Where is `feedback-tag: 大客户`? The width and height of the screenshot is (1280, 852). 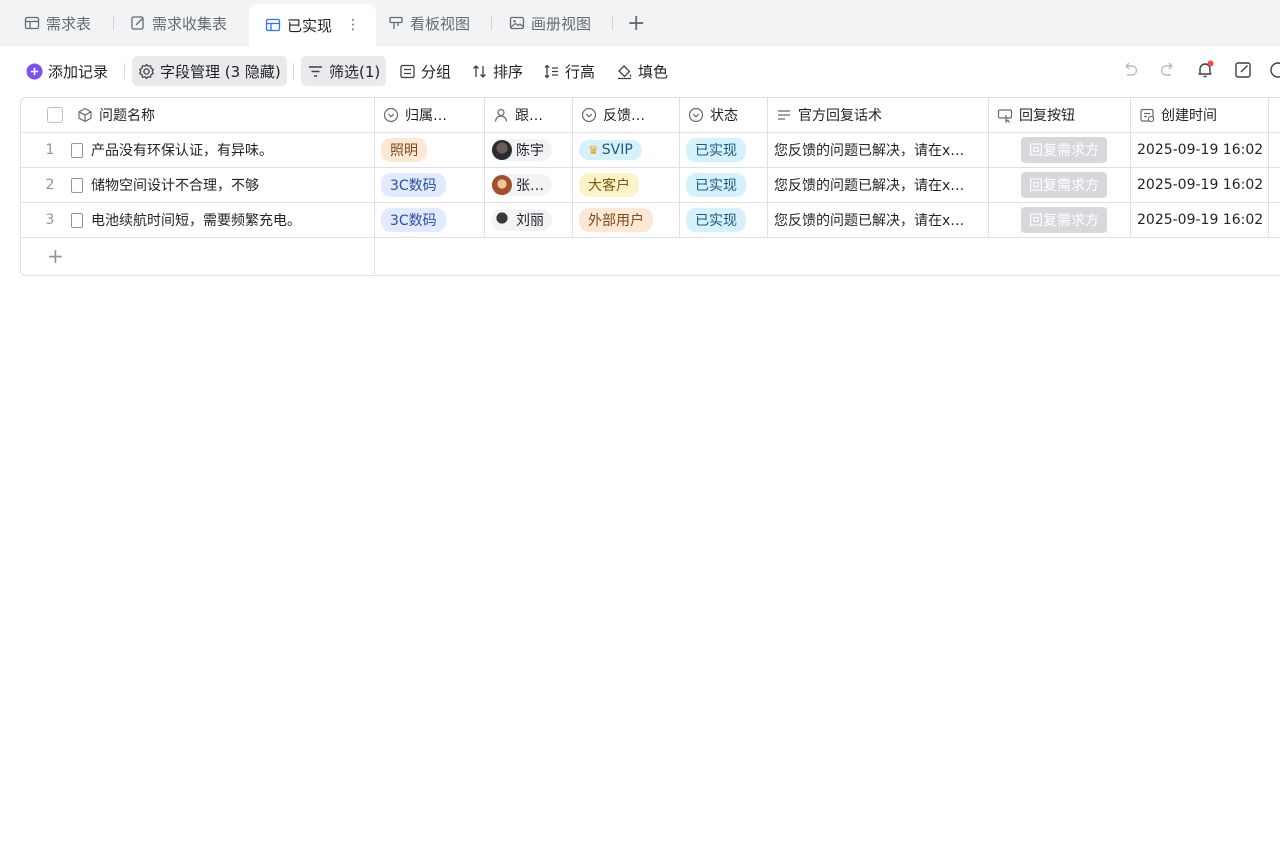 feedback-tag: 大客户 is located at coordinates (609, 185).